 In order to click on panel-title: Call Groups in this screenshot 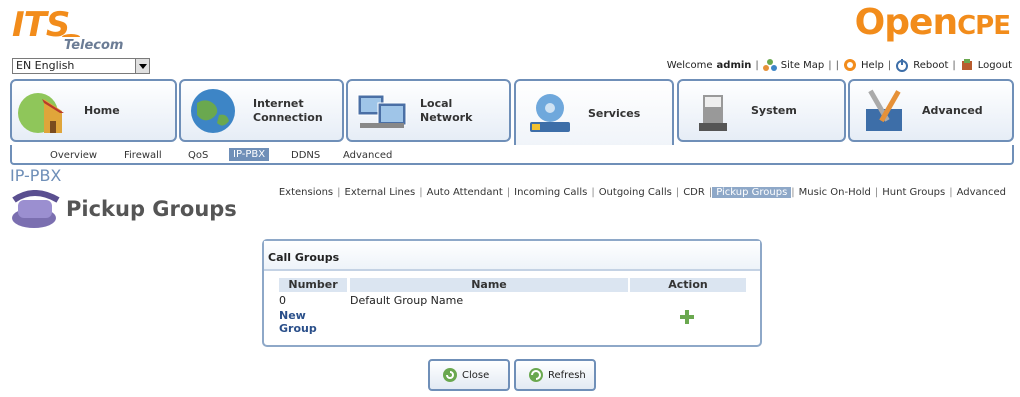, I will do `click(512, 256)`.